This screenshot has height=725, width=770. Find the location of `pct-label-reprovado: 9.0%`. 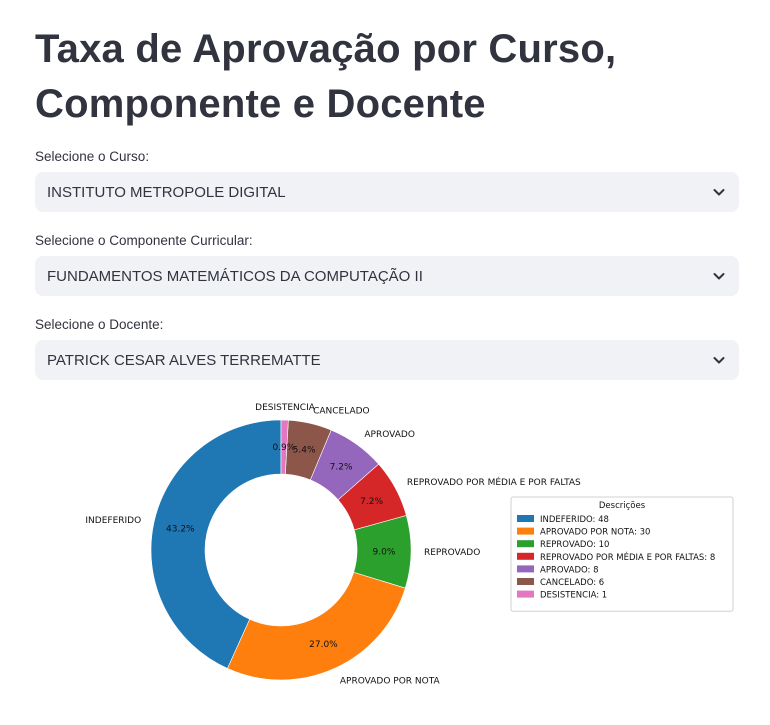

pct-label-reprovado: 9.0% is located at coordinates (384, 552).